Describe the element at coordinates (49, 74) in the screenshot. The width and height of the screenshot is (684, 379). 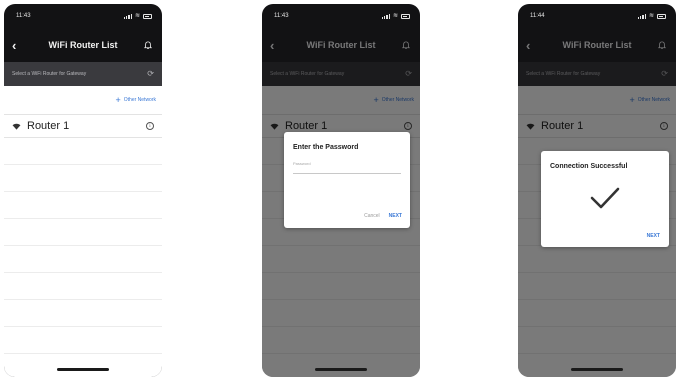
I see `subheader-text: Select a WiFi Router for Gateway` at that location.